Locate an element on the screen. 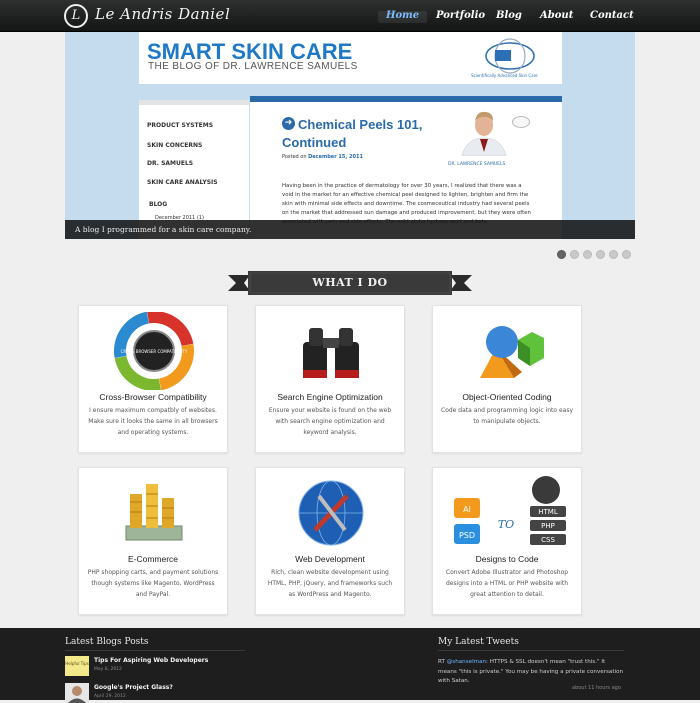 This screenshot has width=700, height=703. svg-text: PHP is located at coordinates (548, 526).